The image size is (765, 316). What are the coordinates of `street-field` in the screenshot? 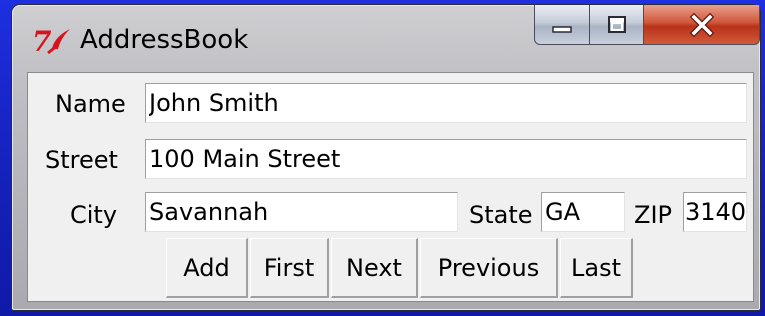 It's located at (446, 159).